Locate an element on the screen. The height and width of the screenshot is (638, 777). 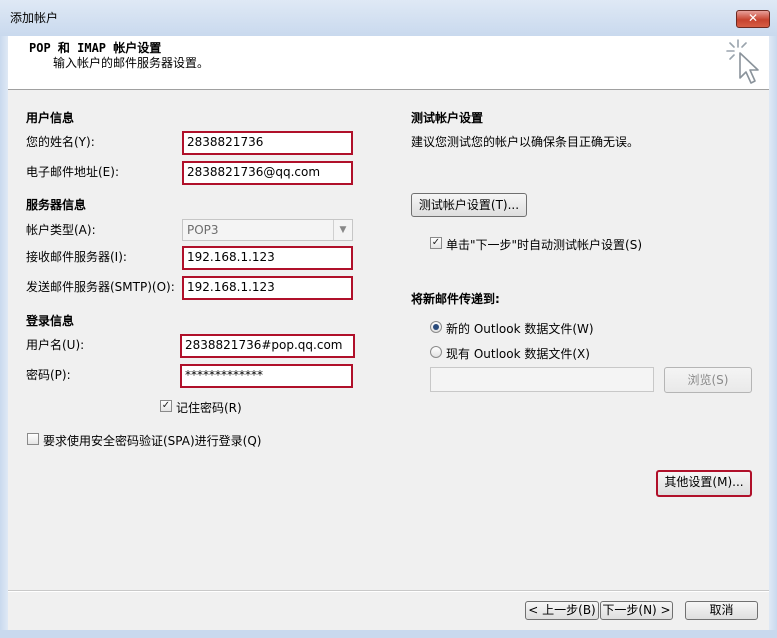
password-input: ************* is located at coordinates (266, 376).